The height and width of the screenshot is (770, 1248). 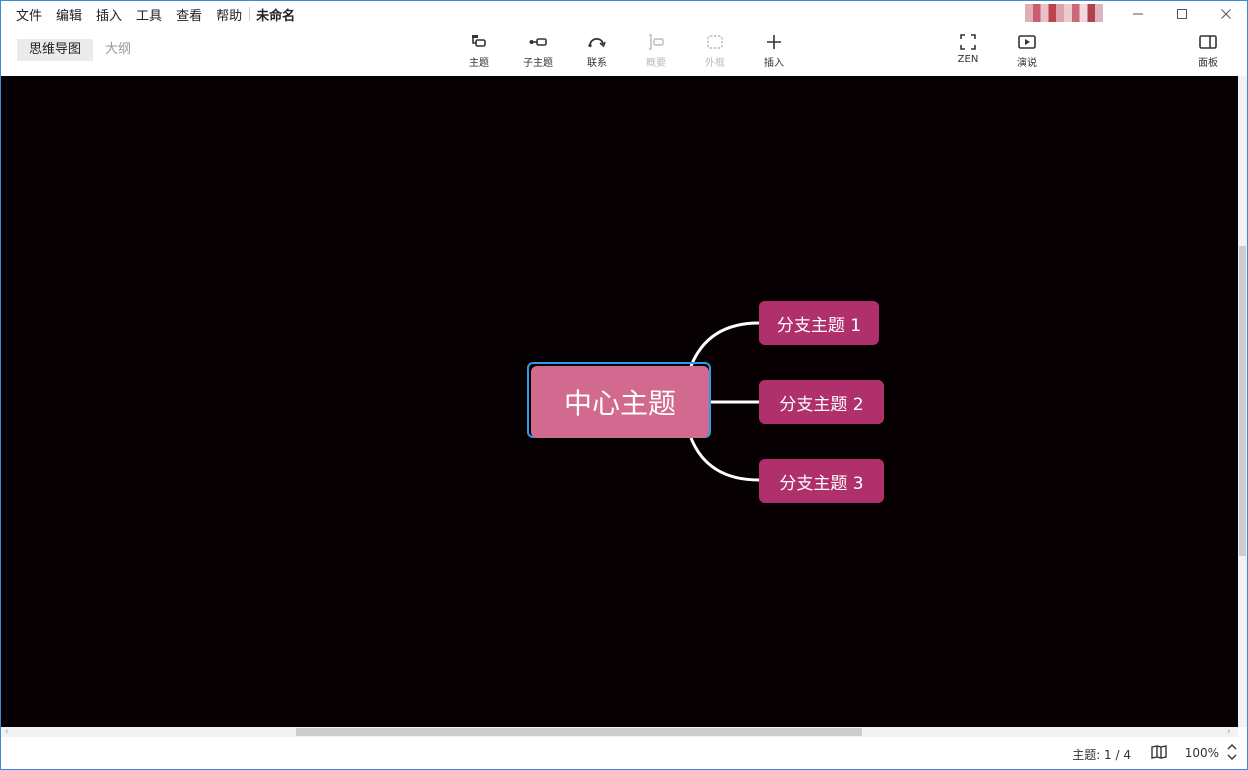 What do you see at coordinates (250, 14) in the screenshot?
I see `menu-divider` at bounding box center [250, 14].